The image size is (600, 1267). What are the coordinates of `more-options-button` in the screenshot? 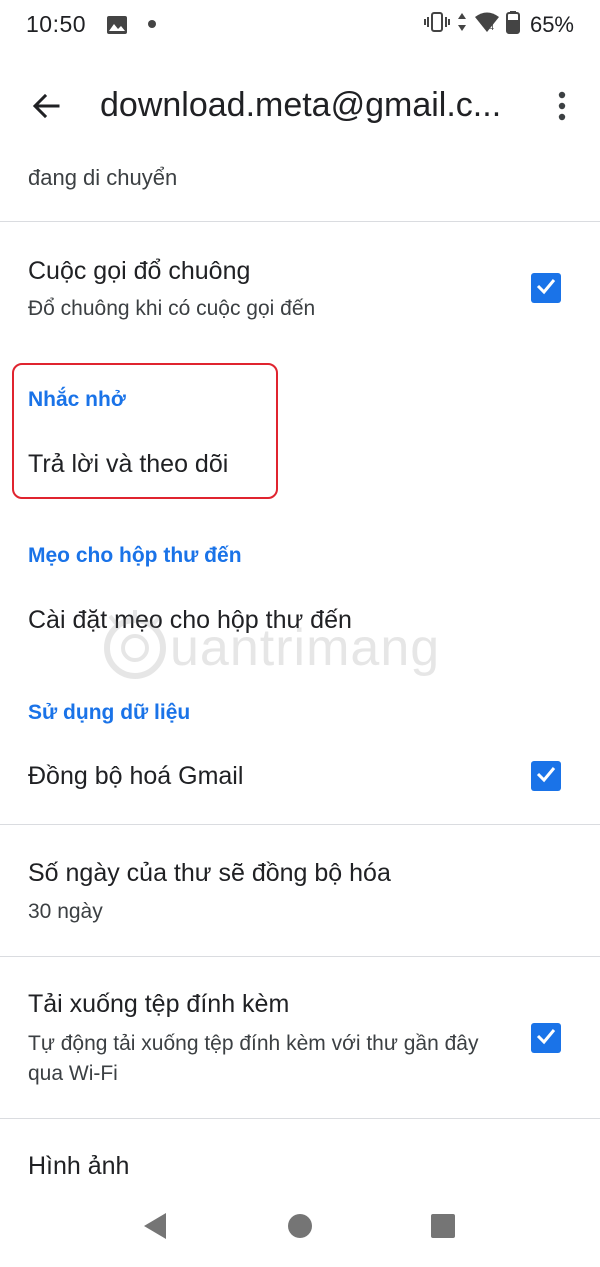 It's located at (562, 108).